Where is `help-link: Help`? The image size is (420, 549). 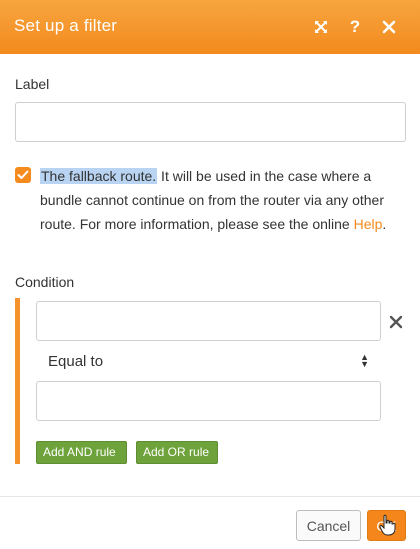 help-link: Help is located at coordinates (368, 224).